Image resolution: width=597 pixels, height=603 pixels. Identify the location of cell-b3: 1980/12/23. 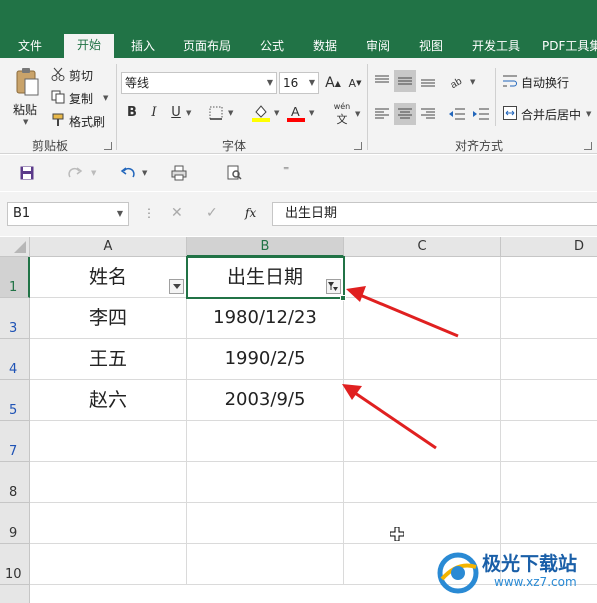
(265, 318).